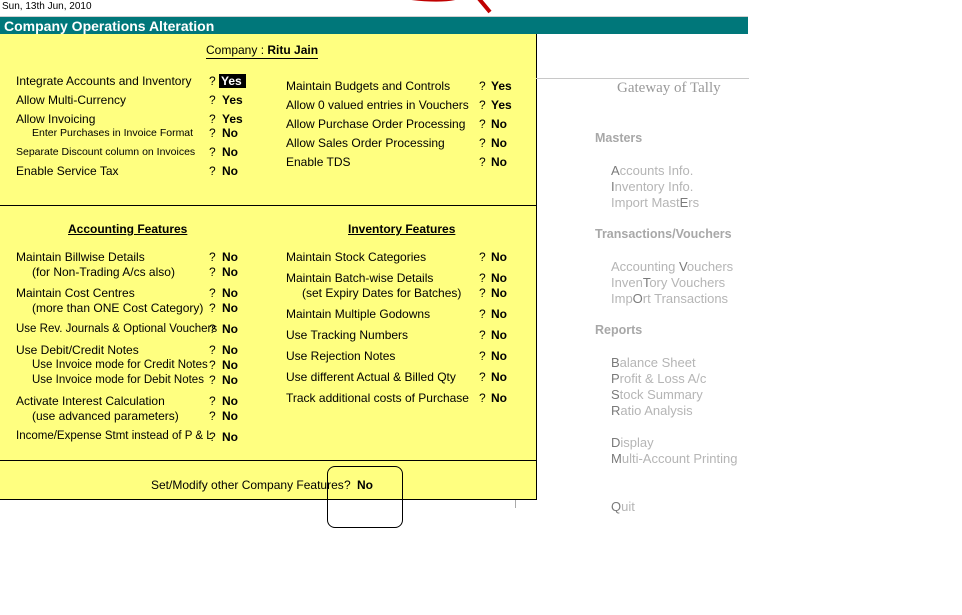 The width and height of the screenshot is (962, 615). What do you see at coordinates (77, 350) in the screenshot?
I see `option-label: Use Debit/Credit Notes` at bounding box center [77, 350].